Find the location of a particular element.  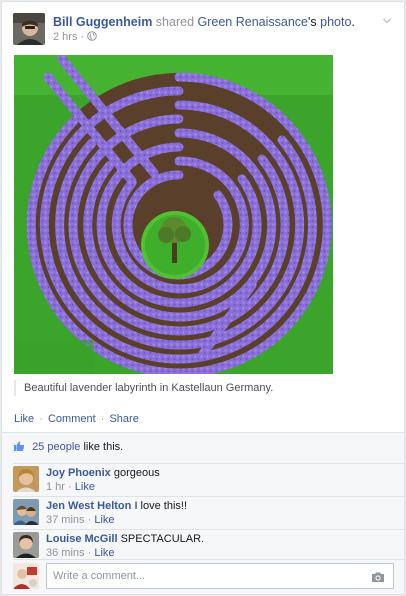

likers-link: 25 people is located at coordinates (56, 447).